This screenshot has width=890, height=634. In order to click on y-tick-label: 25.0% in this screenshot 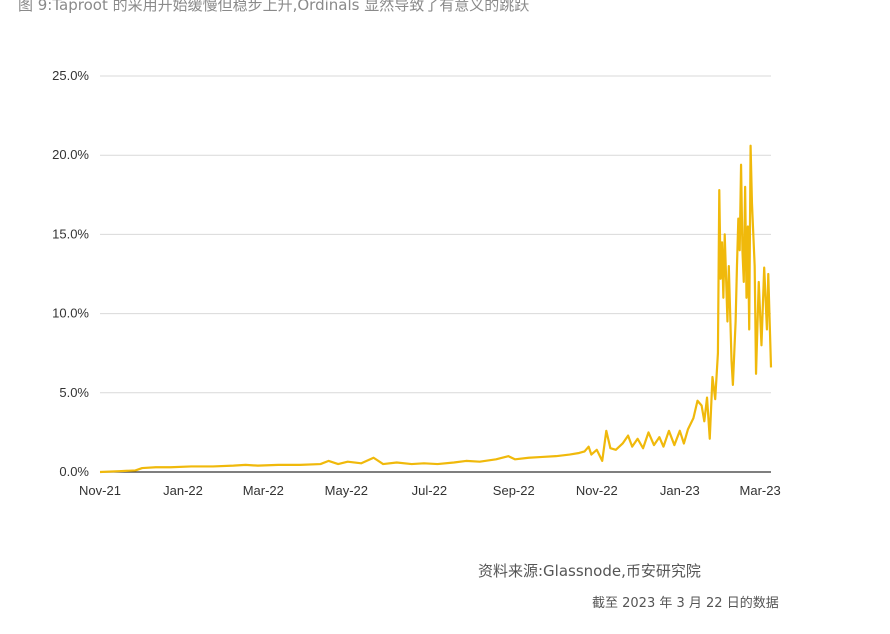, I will do `click(70, 75)`.